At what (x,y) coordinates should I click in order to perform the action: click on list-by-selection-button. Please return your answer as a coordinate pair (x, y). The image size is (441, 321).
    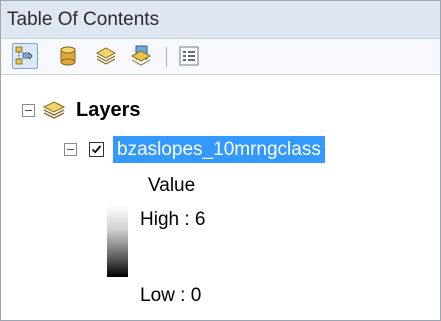
    Looking at the image, I should click on (141, 56).